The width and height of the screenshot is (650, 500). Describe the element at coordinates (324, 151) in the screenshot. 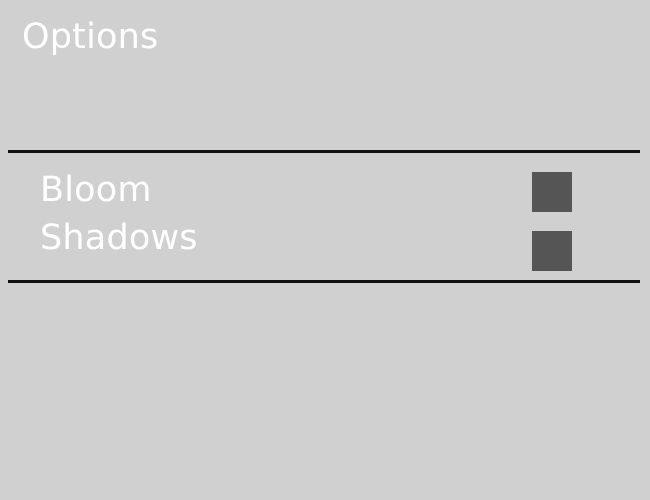

I see `top-divider` at that location.